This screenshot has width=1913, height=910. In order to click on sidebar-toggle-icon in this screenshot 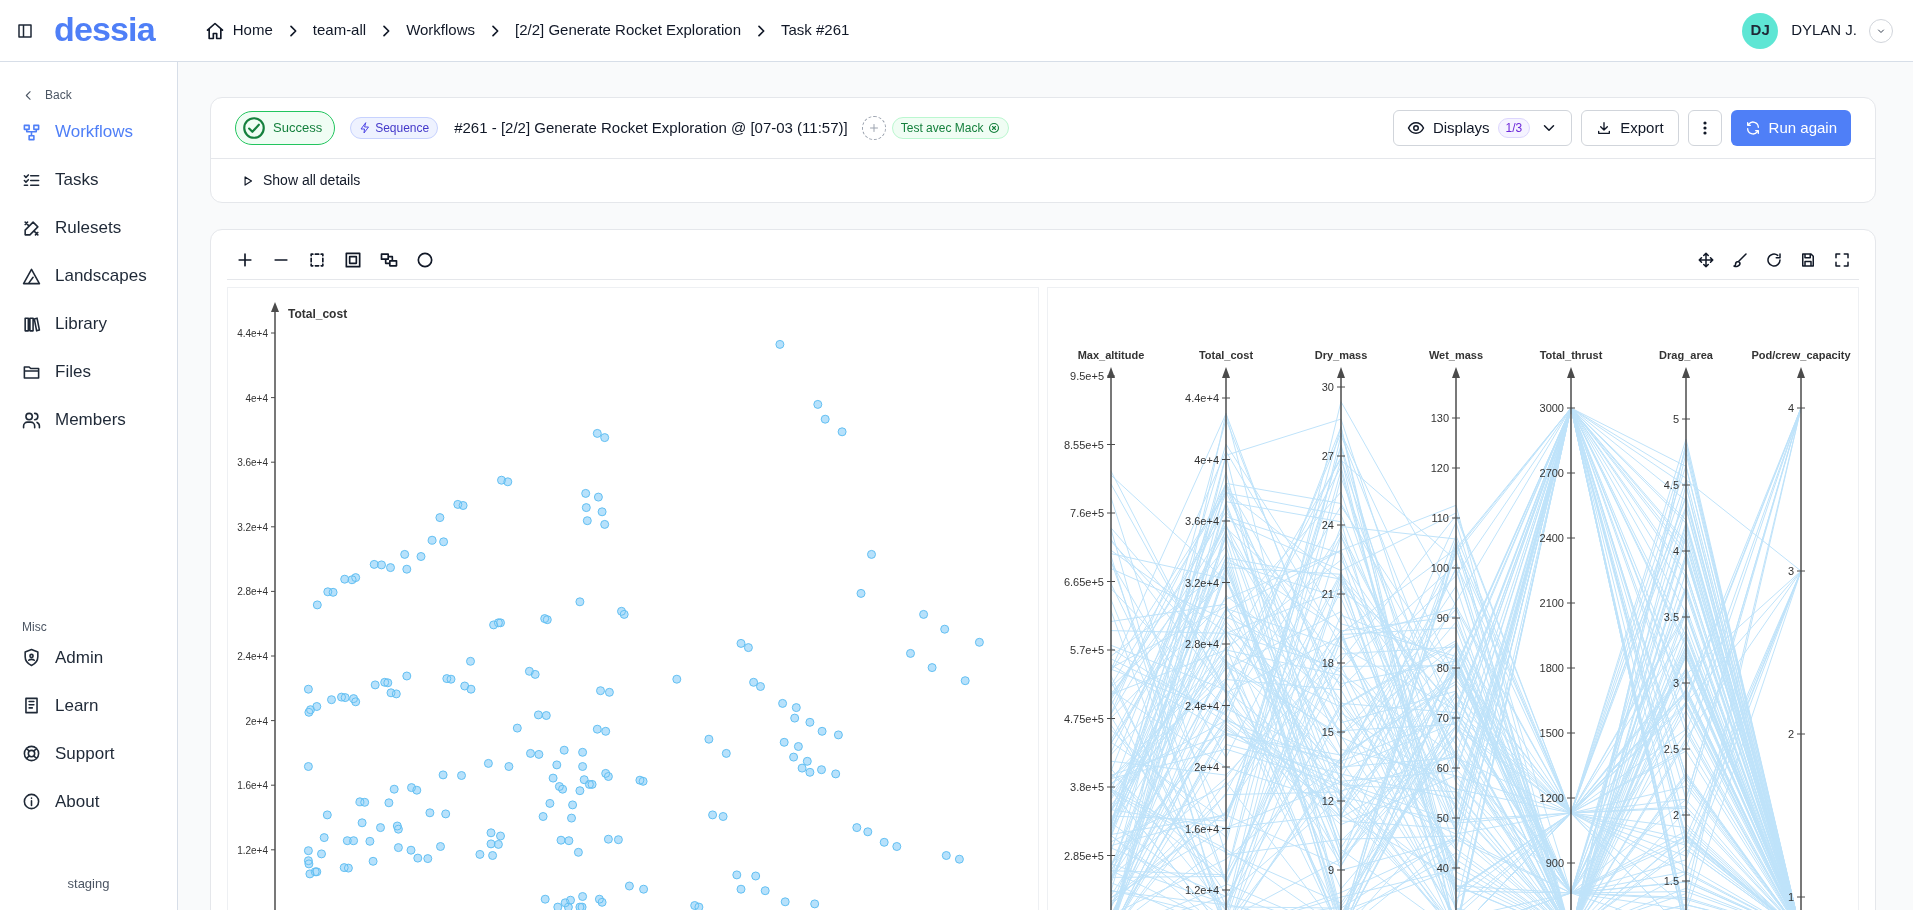, I will do `click(25, 30)`.